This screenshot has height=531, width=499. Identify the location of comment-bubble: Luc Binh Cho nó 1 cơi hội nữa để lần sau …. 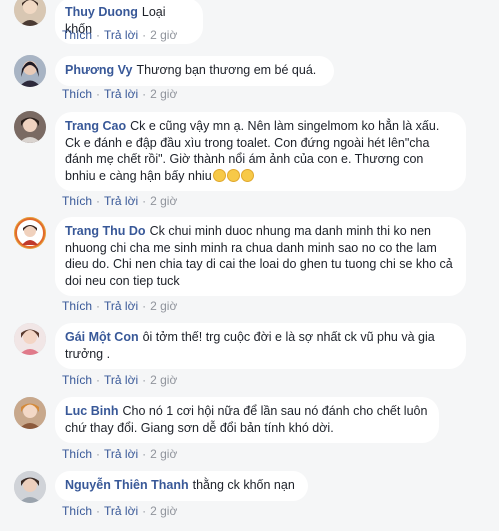
(247, 420).